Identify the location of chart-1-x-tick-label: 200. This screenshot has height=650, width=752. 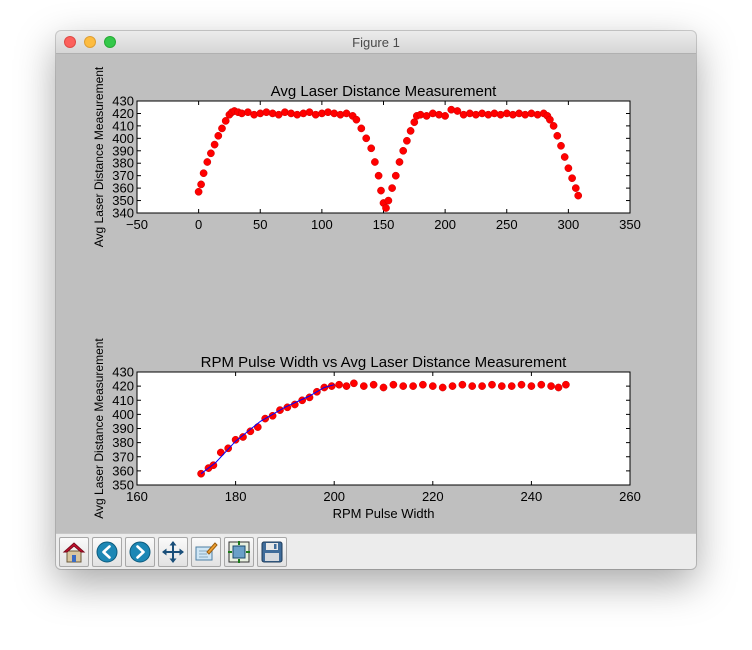
(445, 224).